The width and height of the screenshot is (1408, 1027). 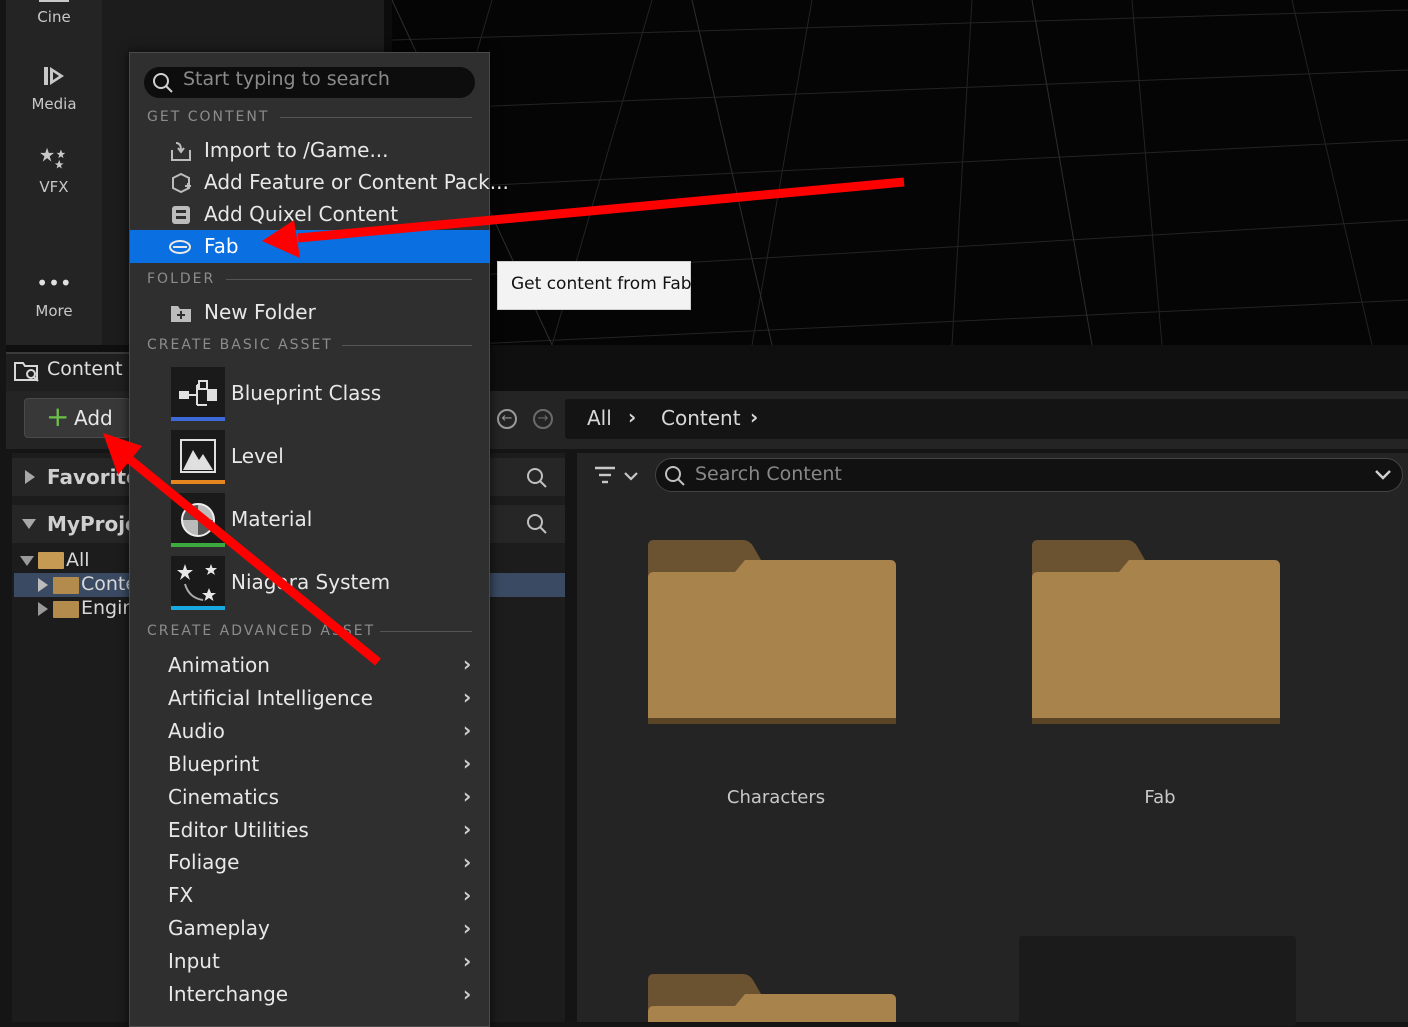 What do you see at coordinates (194, 961) in the screenshot?
I see `menu-item-input: Input` at bounding box center [194, 961].